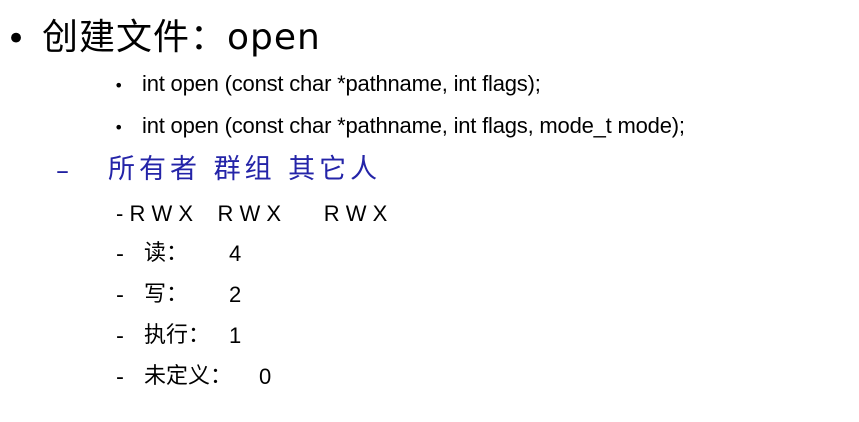  Describe the element at coordinates (188, 376) in the screenshot. I see `permission-label-undefined: 未定义：` at that location.